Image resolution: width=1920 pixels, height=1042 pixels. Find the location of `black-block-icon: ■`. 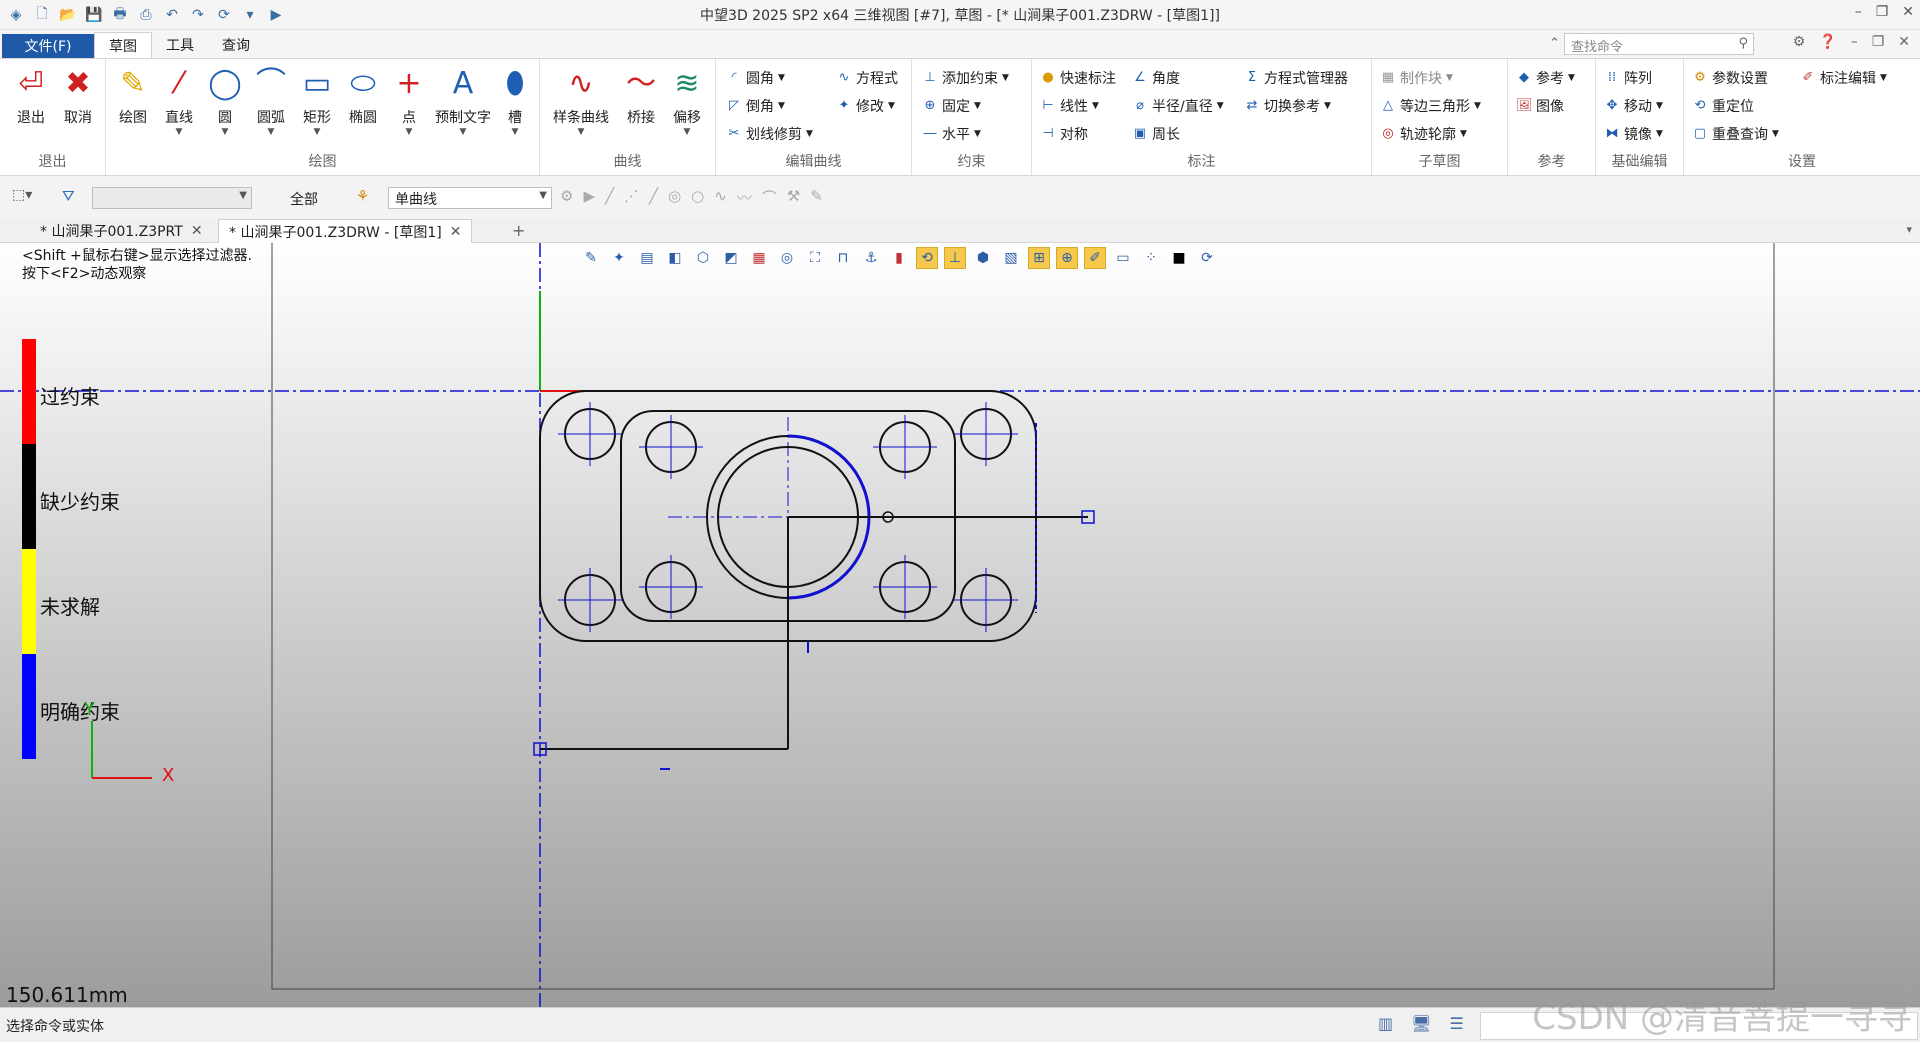

black-block-icon: ■ is located at coordinates (1179, 258).